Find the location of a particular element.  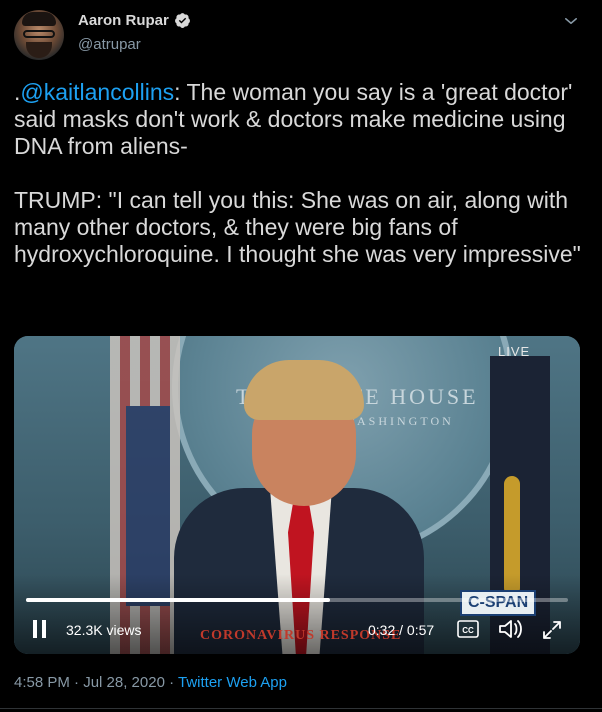

verified-badge-icon is located at coordinates (182, 20).